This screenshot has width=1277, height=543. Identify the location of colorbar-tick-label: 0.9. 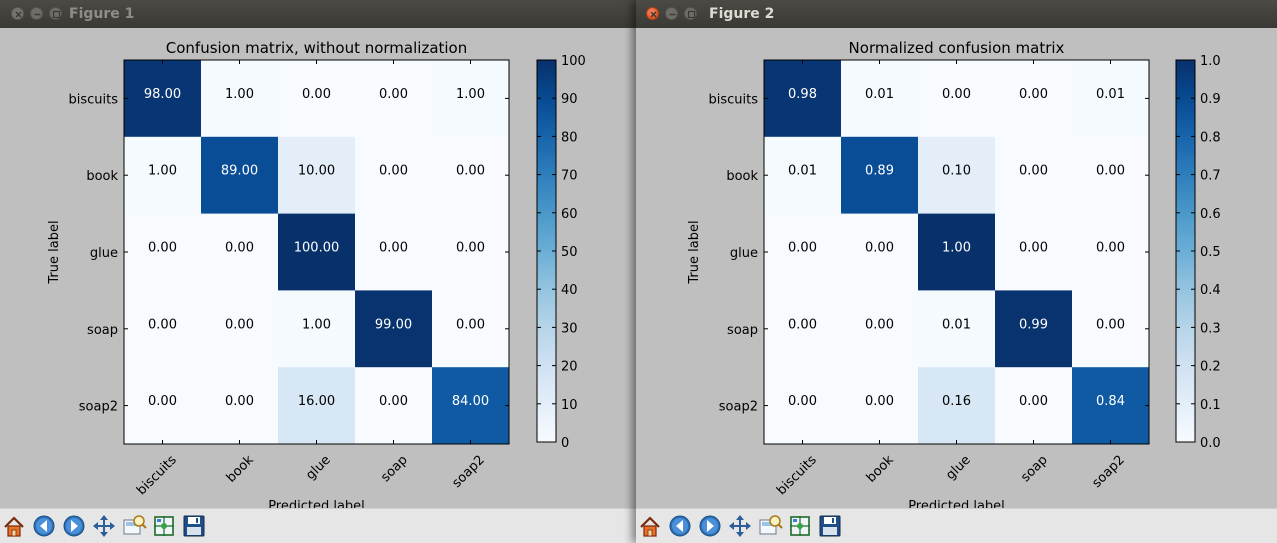
(1210, 99).